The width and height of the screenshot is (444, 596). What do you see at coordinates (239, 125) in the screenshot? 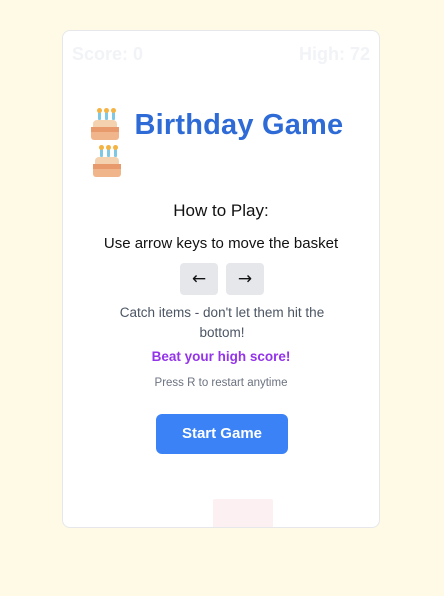
I see `game-title: Birthday Game` at bounding box center [239, 125].